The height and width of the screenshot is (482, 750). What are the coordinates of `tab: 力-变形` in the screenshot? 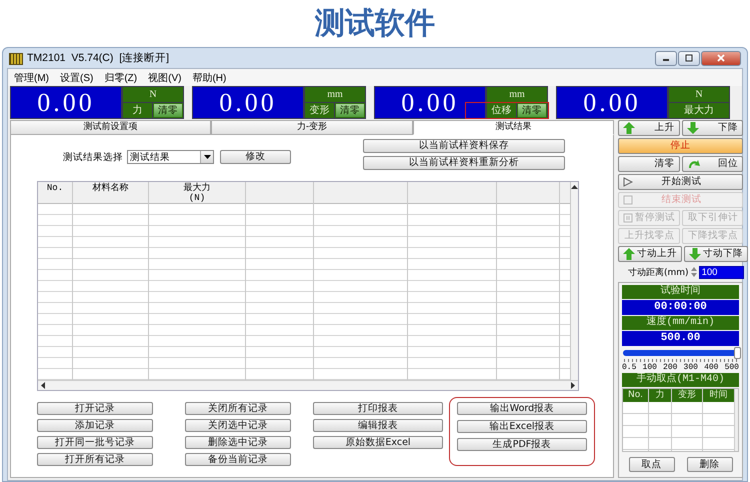 It's located at (312, 127).